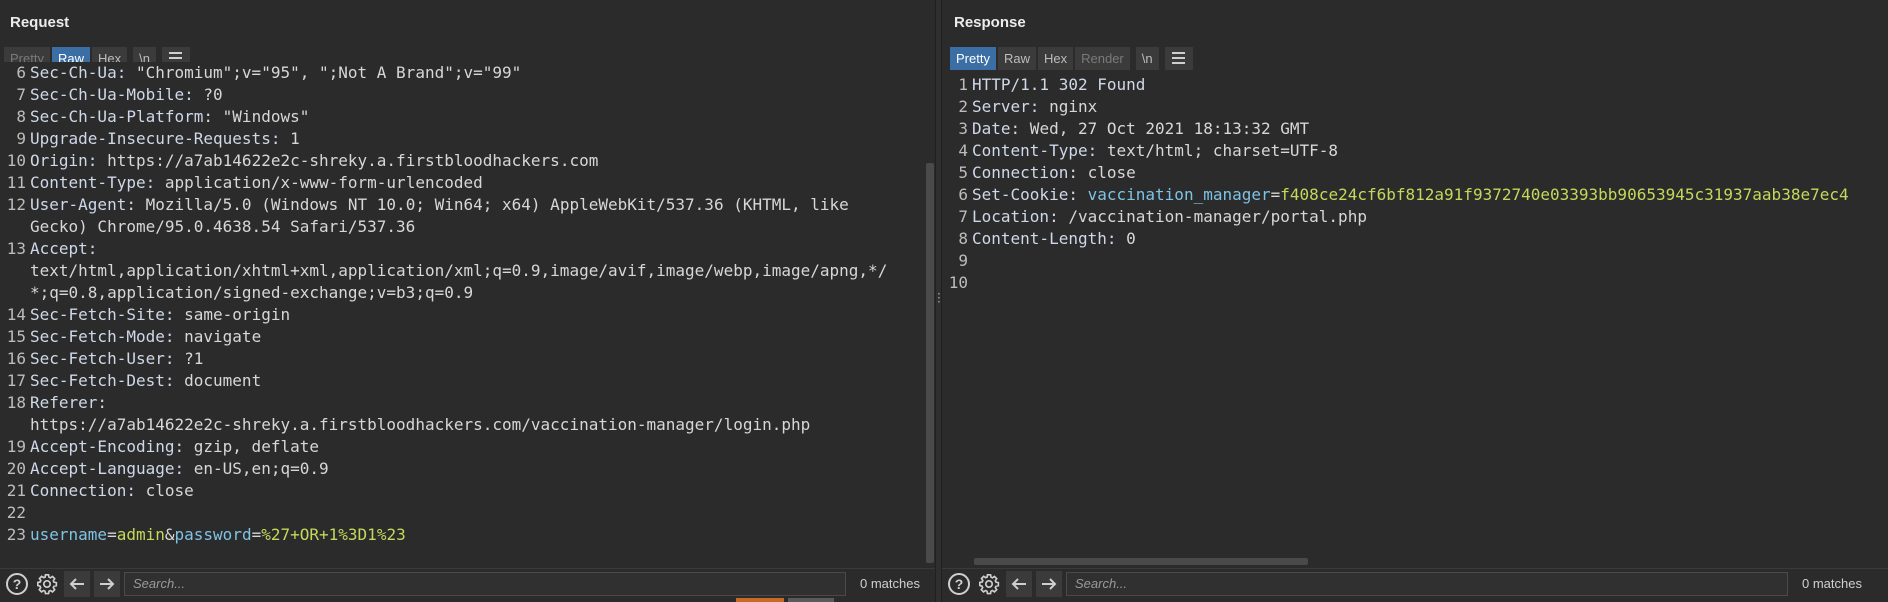 The image size is (1888, 602). Describe the element at coordinates (467, 249) in the screenshot. I see `code-line: 13 Accept:` at that location.